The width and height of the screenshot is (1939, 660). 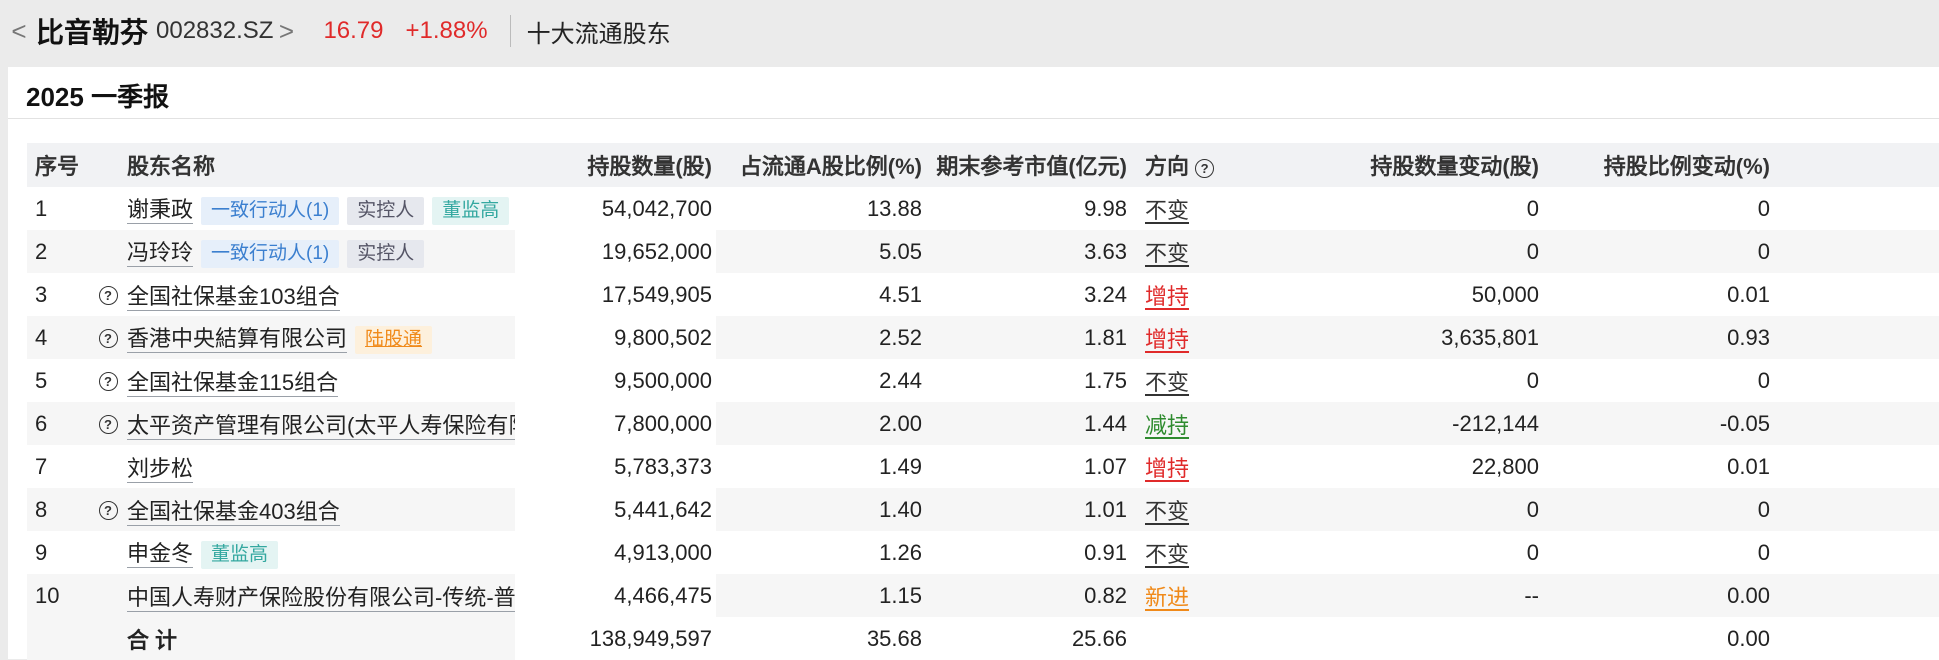 I want to click on back-chevron-icon: <, so click(x=19, y=31).